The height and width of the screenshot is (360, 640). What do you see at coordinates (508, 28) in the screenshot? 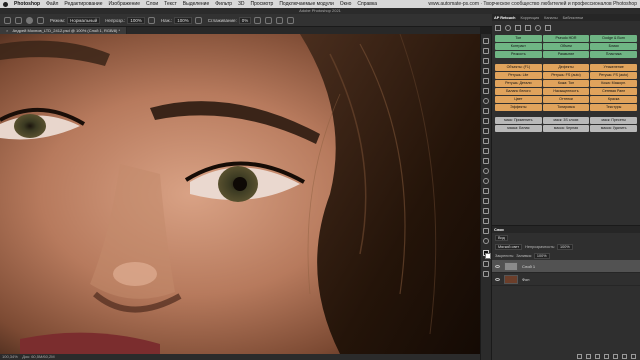
I see `undo-icon` at bounding box center [508, 28].